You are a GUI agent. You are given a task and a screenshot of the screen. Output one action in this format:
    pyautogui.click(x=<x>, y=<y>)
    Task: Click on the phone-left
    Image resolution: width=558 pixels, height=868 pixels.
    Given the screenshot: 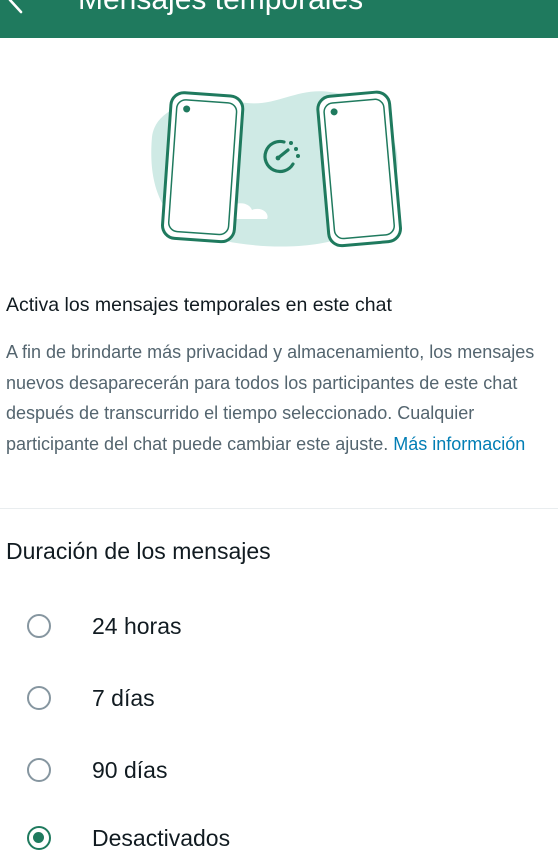 What is the action you would take?
    pyautogui.click(x=203, y=167)
    